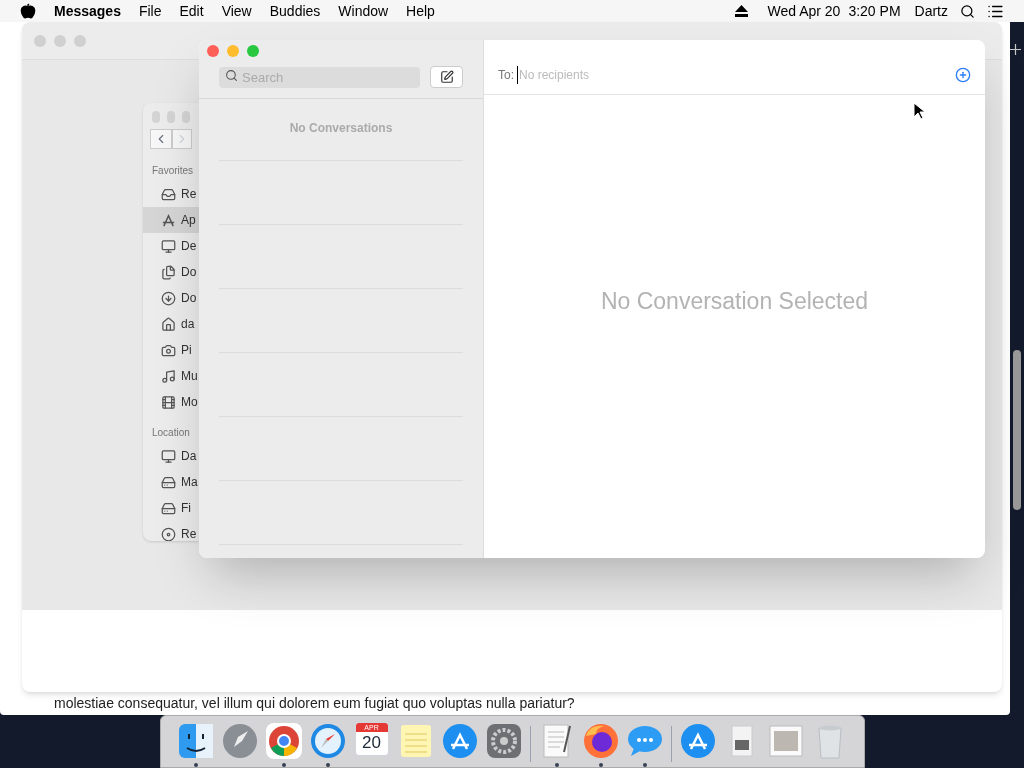 The width and height of the screenshot is (1024, 768). I want to click on add-recipient-button, so click(963, 75).